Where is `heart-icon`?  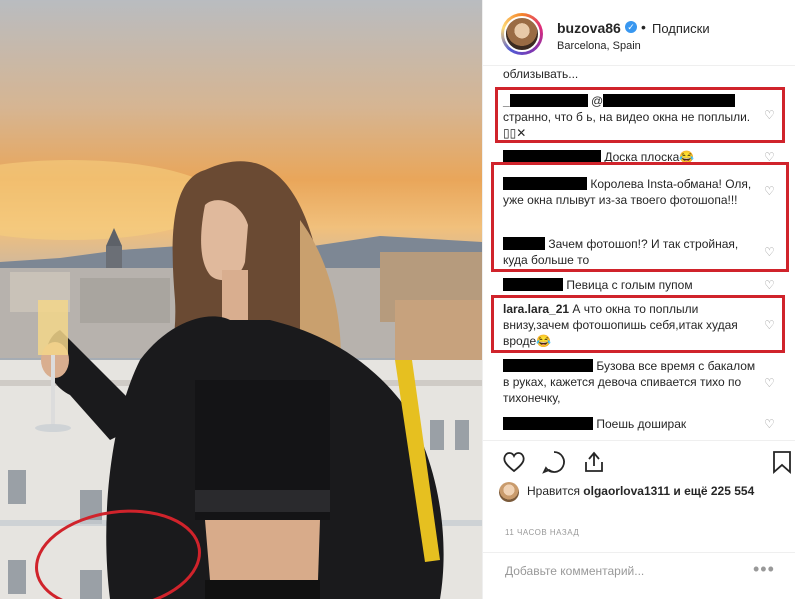
heart-icon is located at coordinates (514, 462).